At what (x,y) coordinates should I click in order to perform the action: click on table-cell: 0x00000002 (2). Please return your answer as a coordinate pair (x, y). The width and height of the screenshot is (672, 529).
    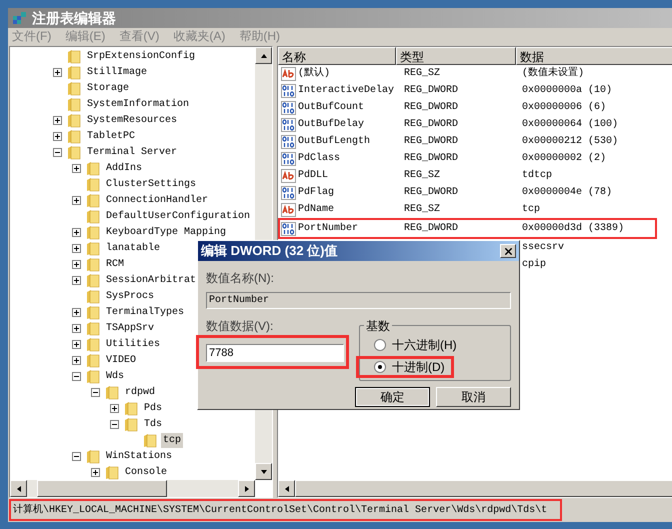
    Looking at the image, I should click on (564, 158).